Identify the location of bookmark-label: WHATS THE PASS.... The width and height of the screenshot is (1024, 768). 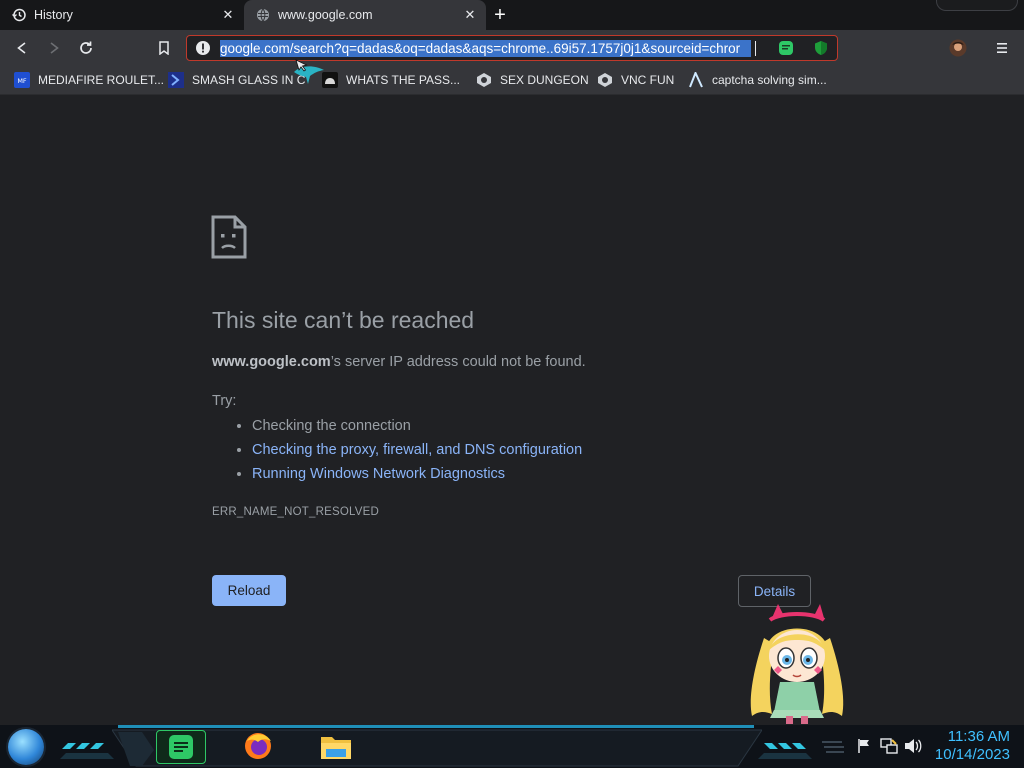
(403, 80).